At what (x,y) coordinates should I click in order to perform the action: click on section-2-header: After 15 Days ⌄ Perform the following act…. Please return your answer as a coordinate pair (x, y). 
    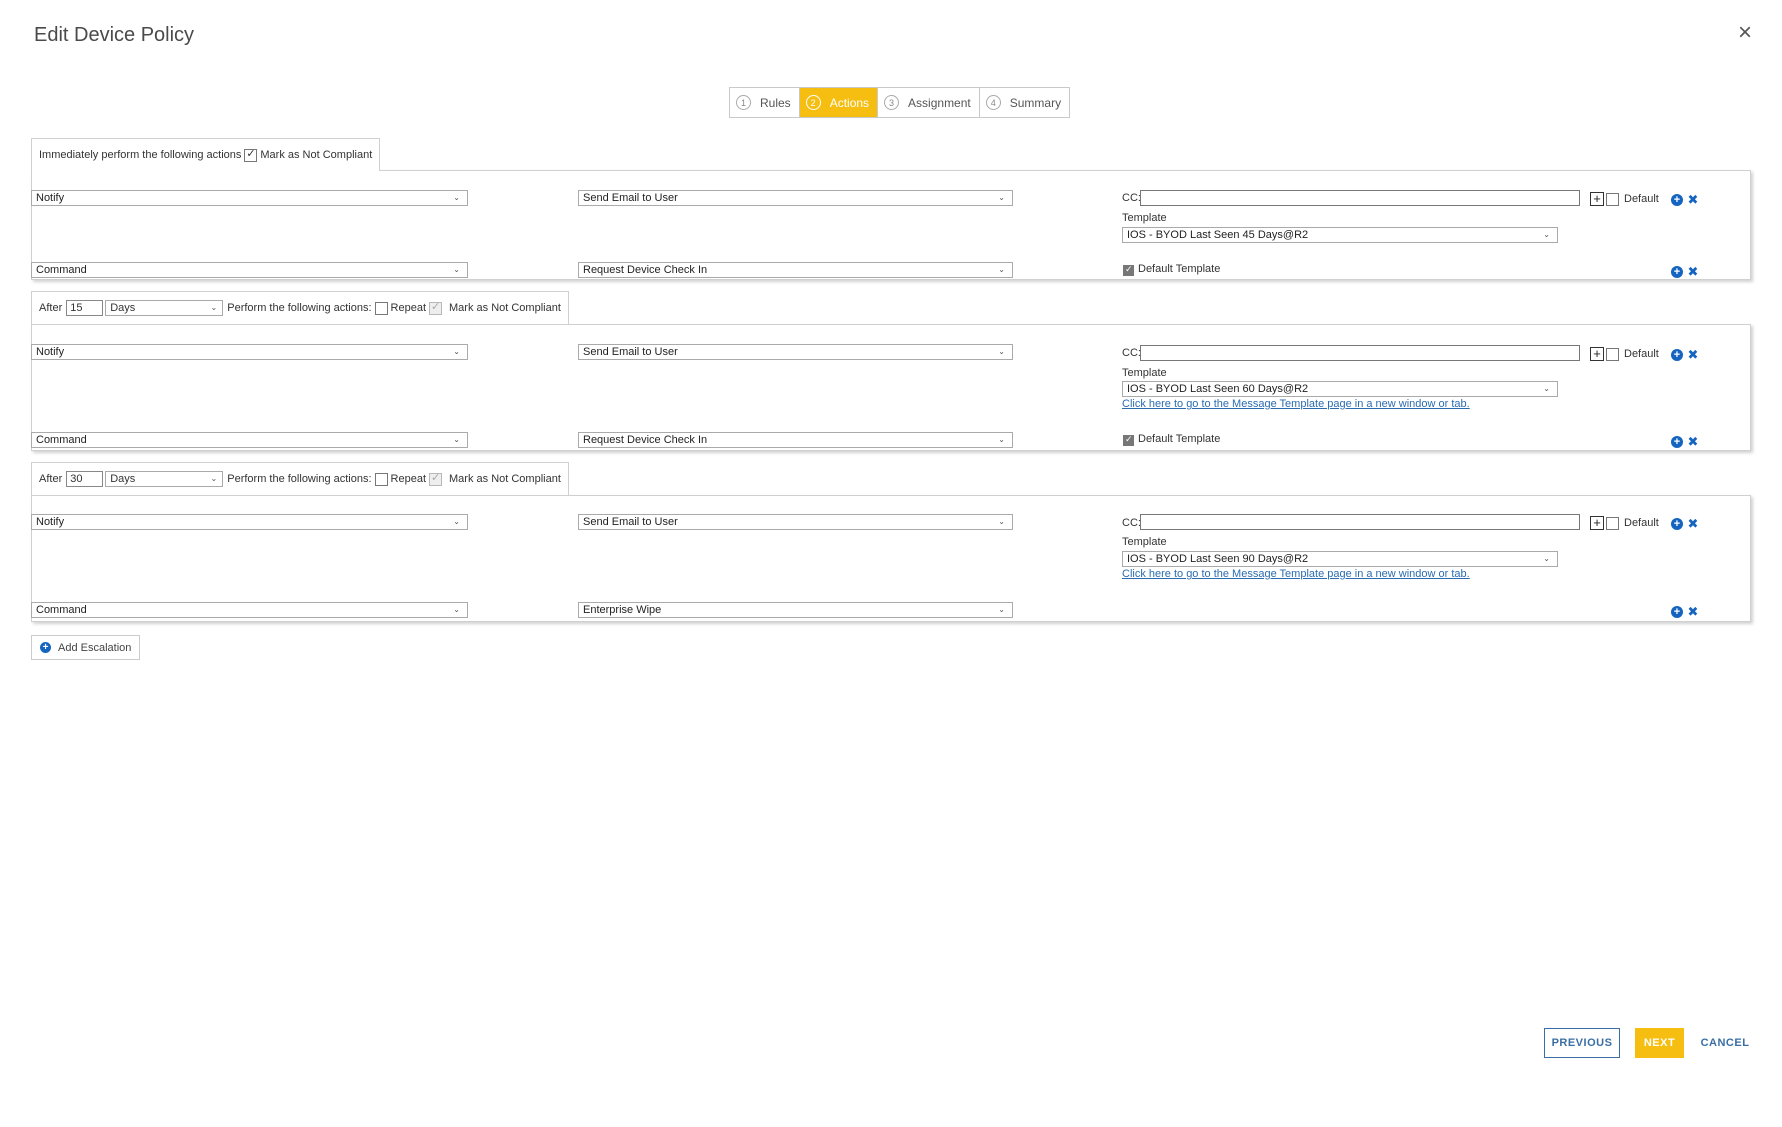
    Looking at the image, I should click on (300, 307).